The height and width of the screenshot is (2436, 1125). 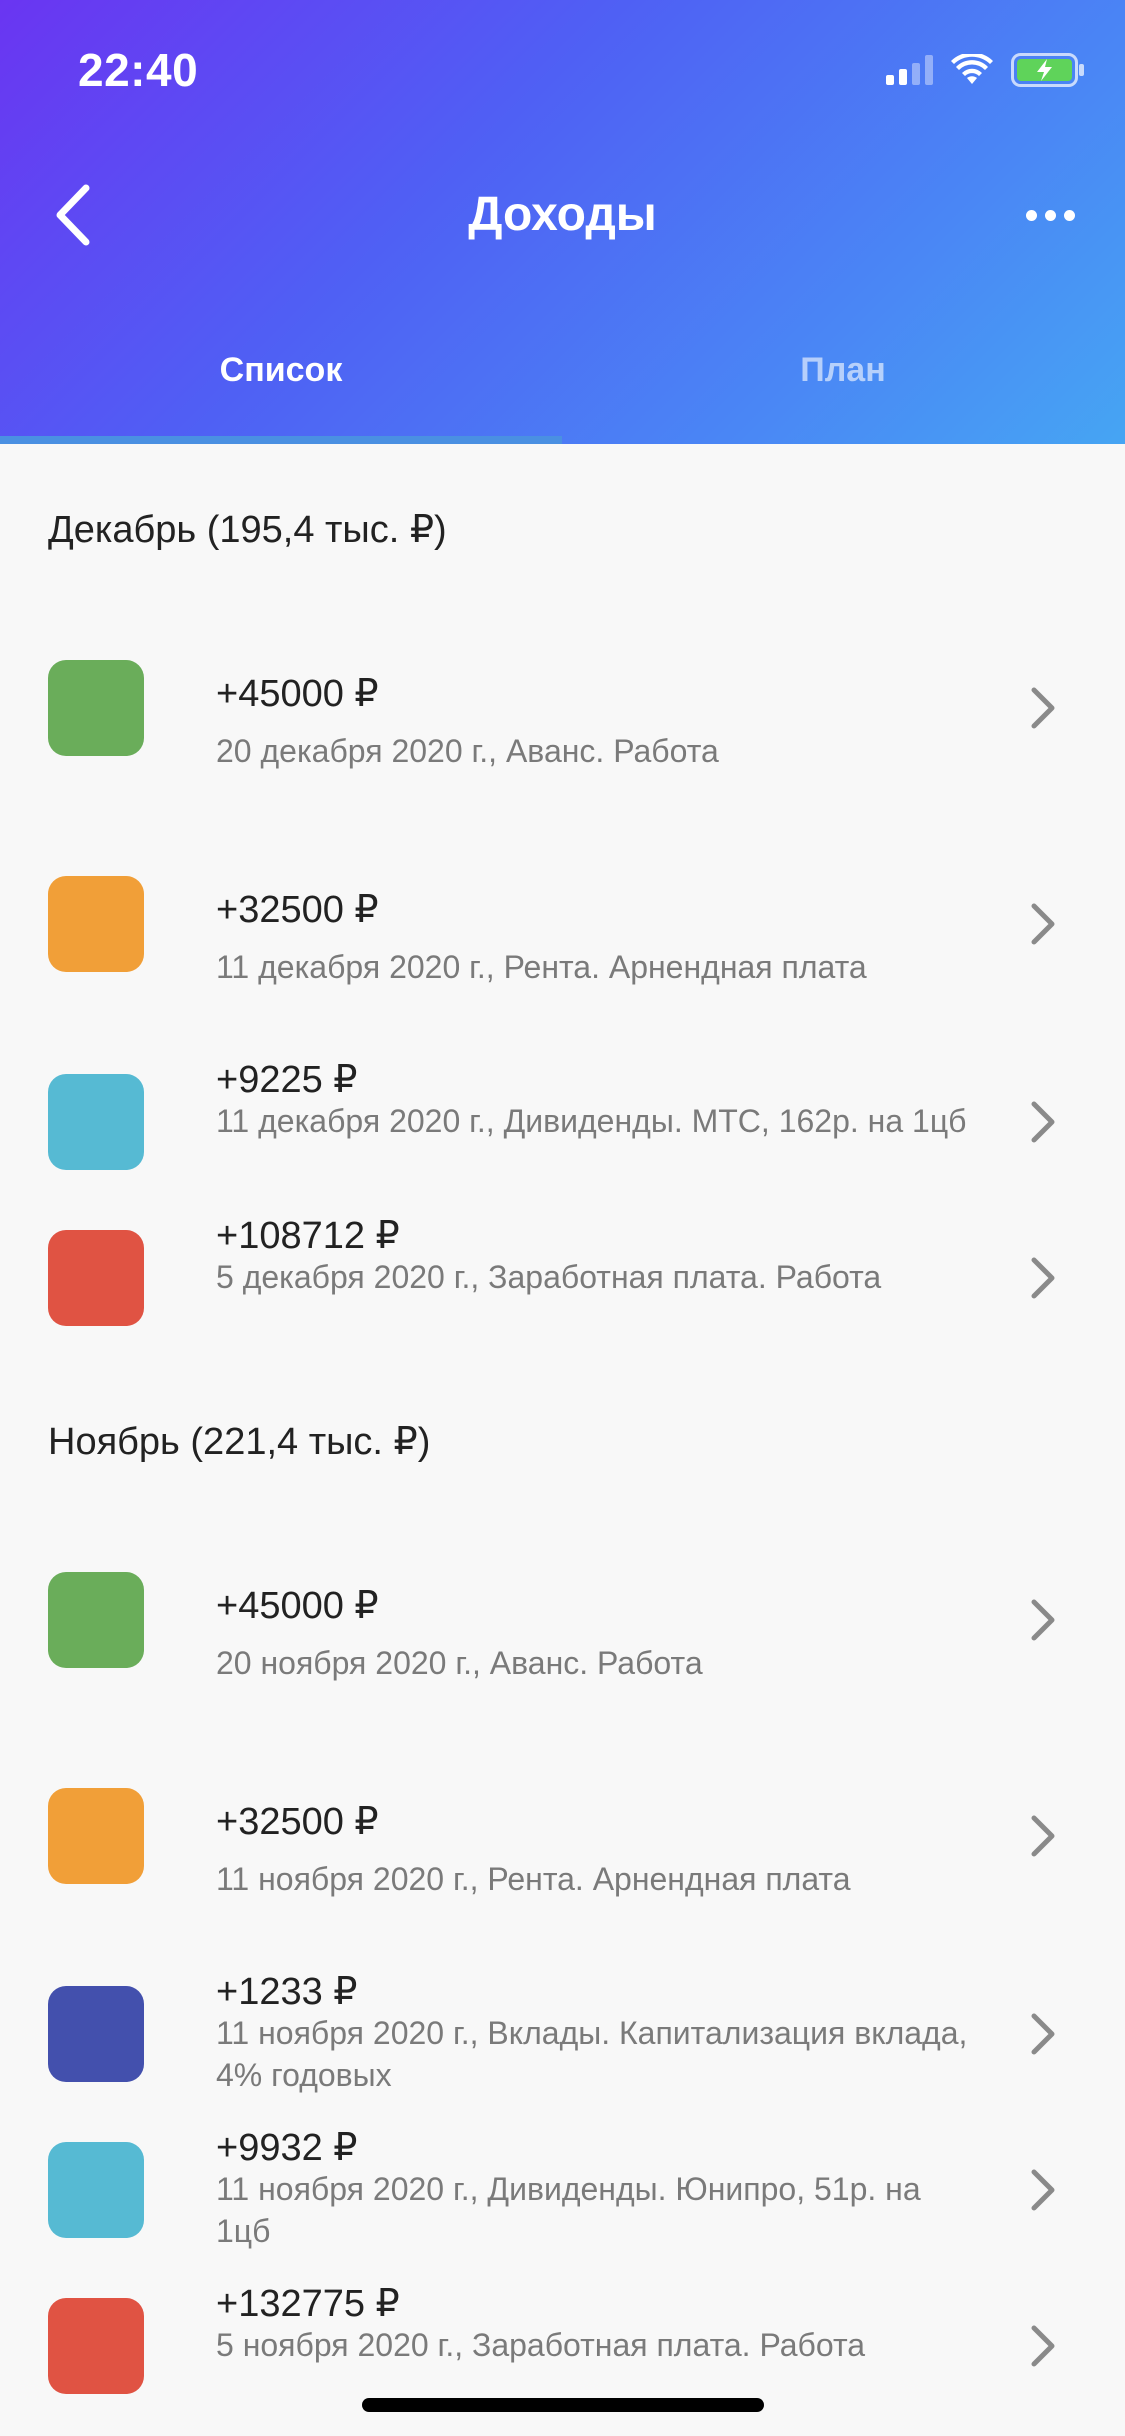 I want to click on item-description: 20 ноября 2020 г., Аванс. Работа, so click(x=459, y=1663).